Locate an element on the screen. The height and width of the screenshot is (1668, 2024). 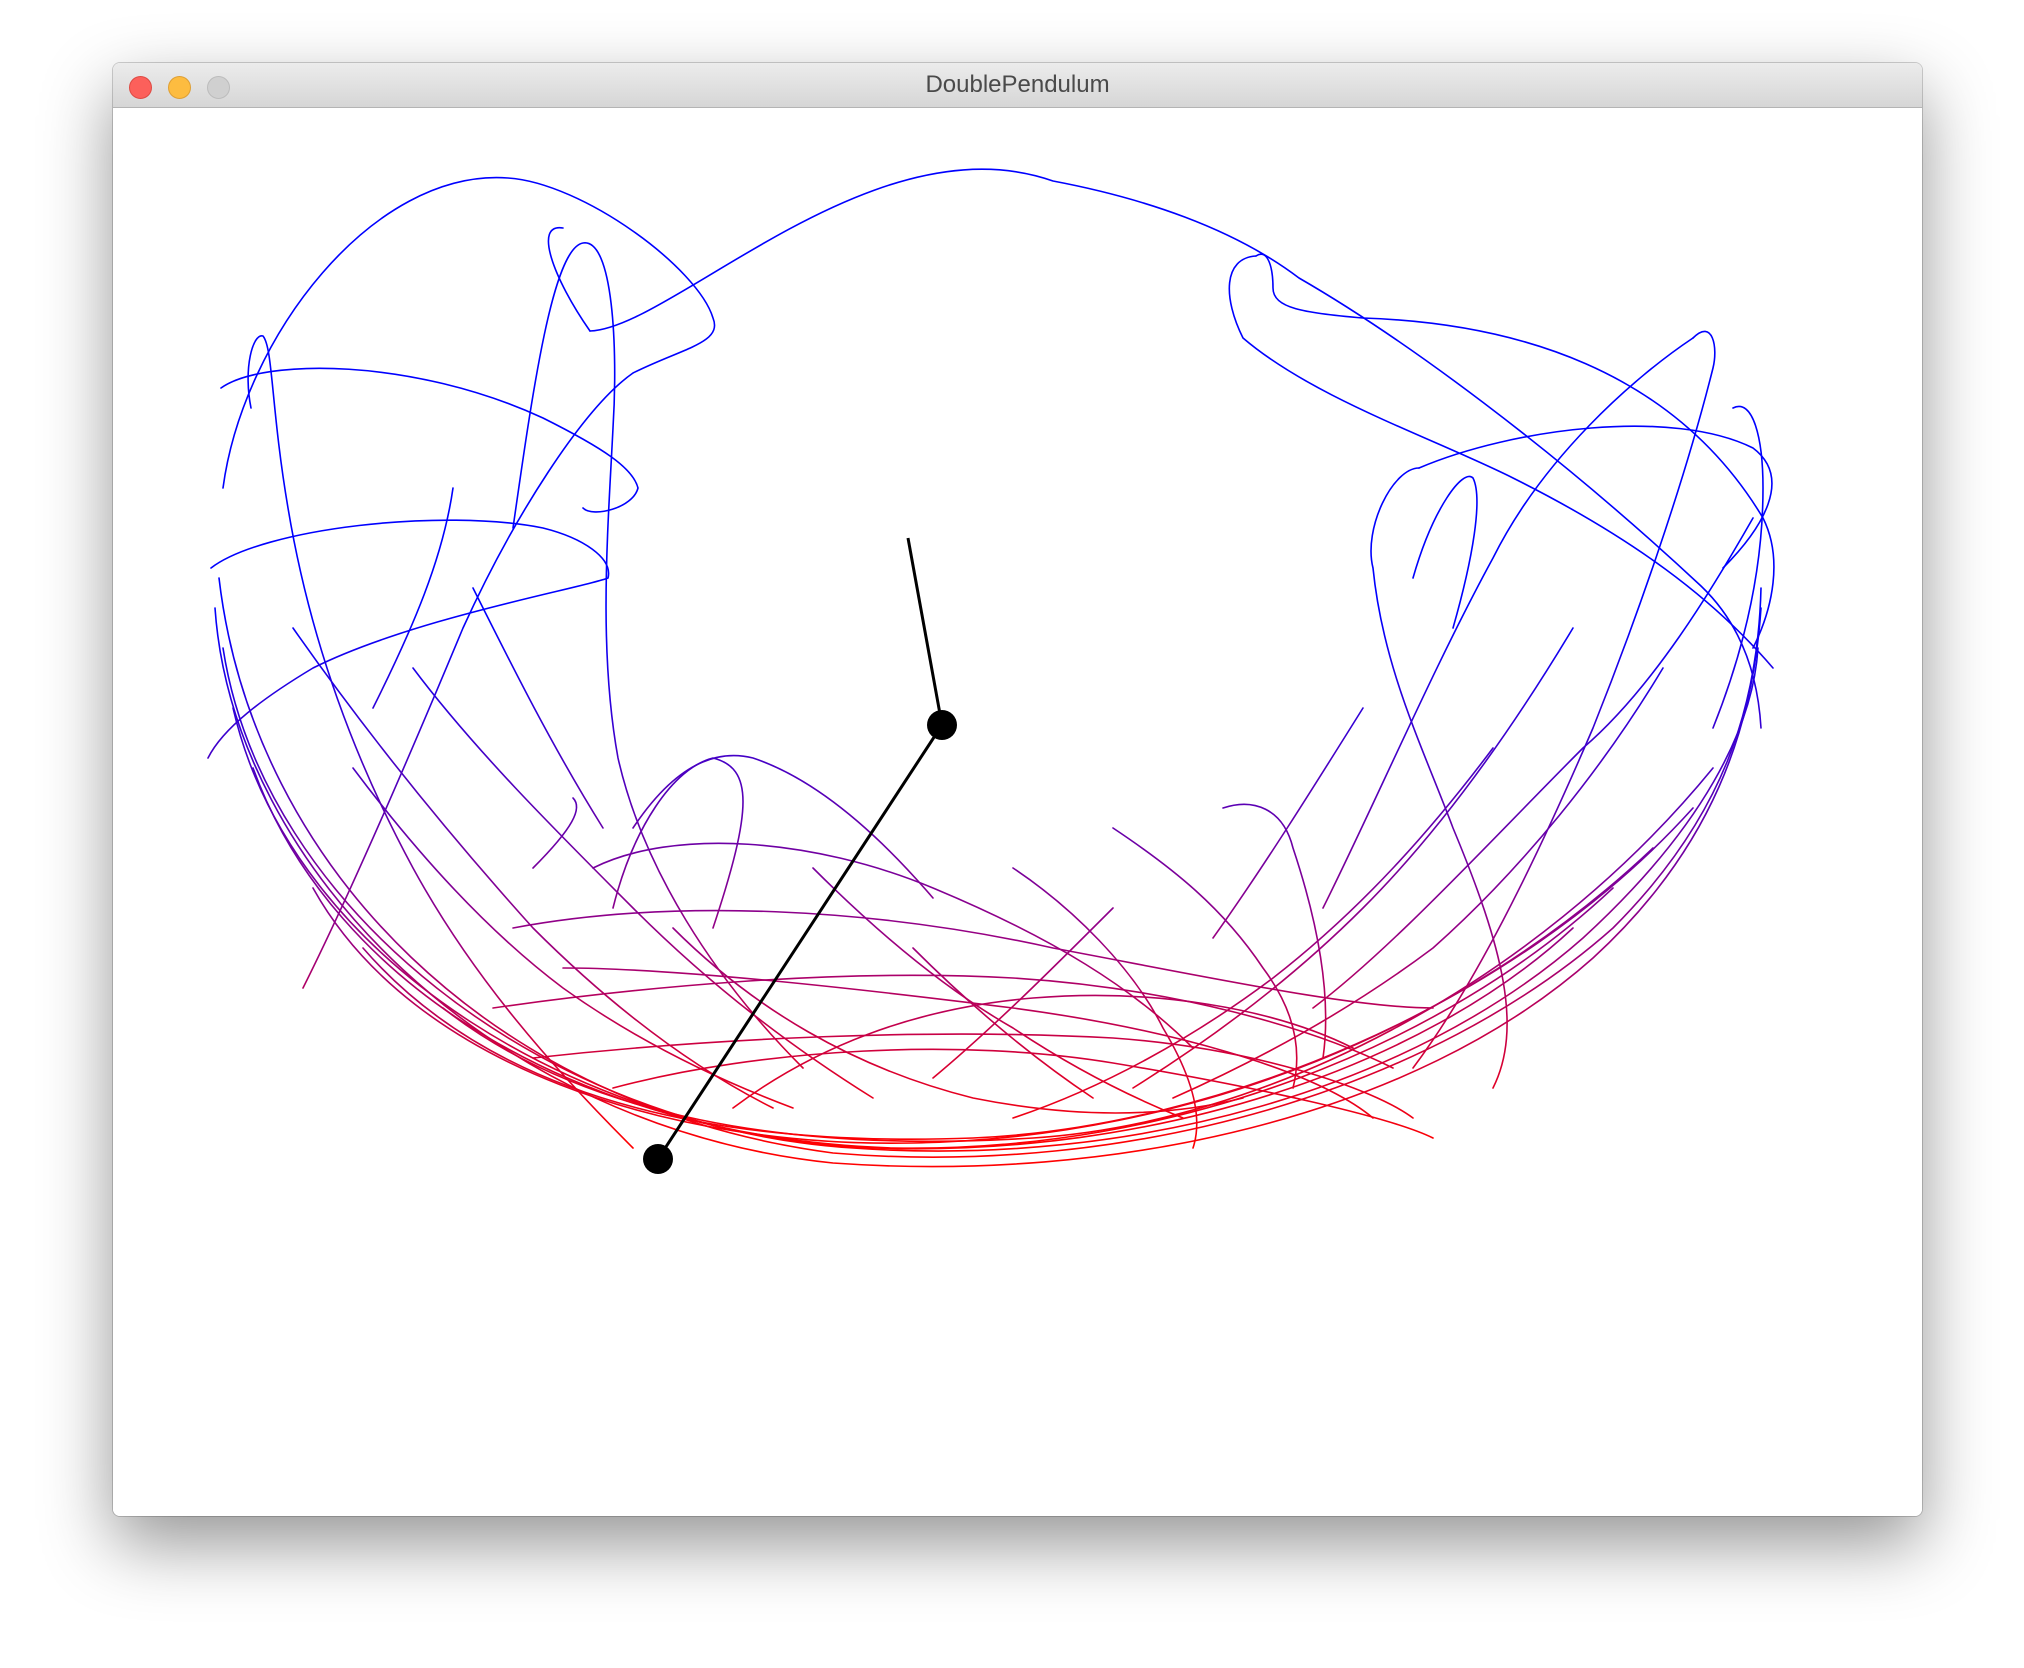
title-bar: DoublePendulum is located at coordinates (1017, 85).